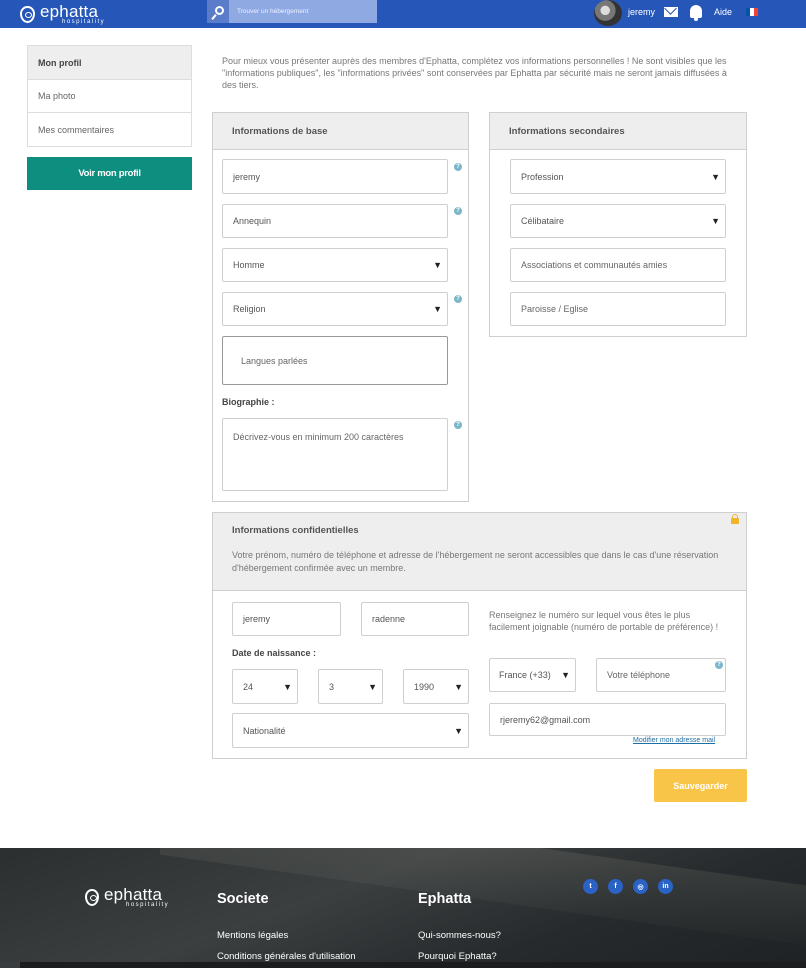 The height and width of the screenshot is (968, 806). Describe the element at coordinates (350, 686) in the screenshot. I see `birth-month-select: 3` at that location.